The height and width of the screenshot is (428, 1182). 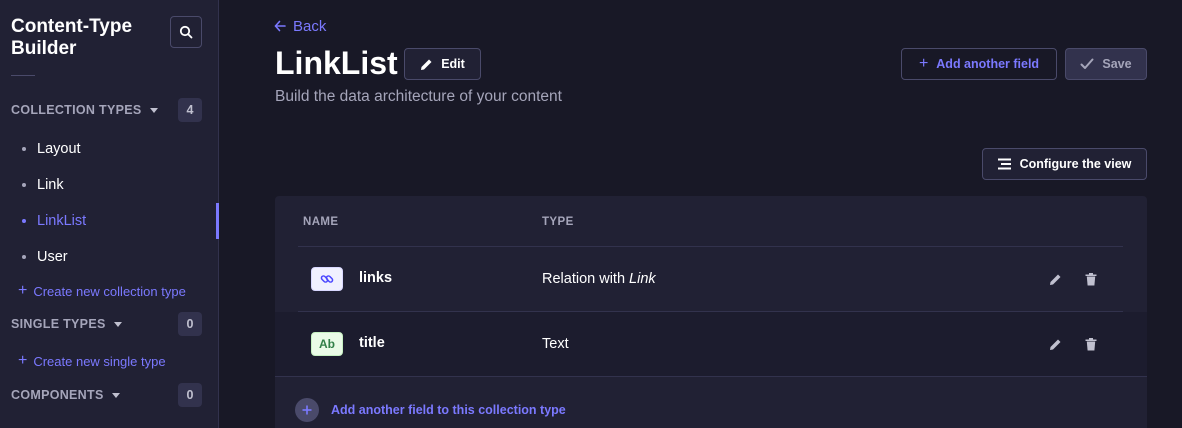 I want to click on sidebar-item-label: Link, so click(x=50, y=185).